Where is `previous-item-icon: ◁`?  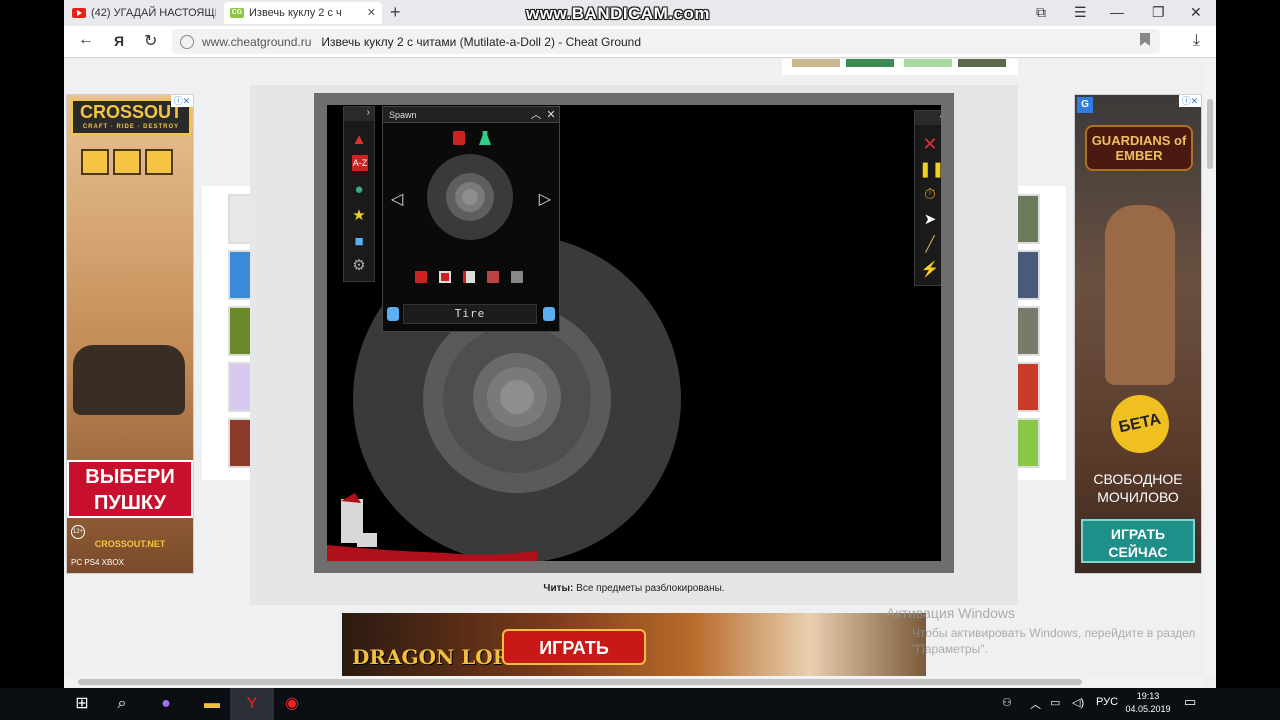
previous-item-icon: ◁ is located at coordinates (397, 199).